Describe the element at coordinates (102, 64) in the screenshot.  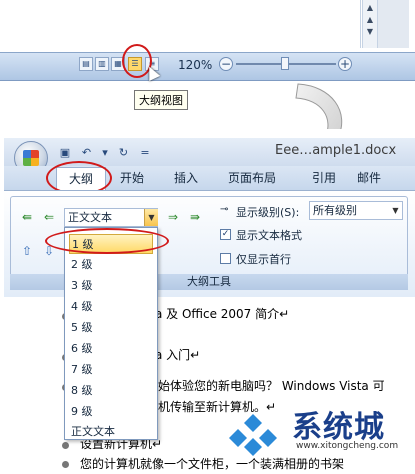
I see `full-screen-reading-button: ▥` at that location.